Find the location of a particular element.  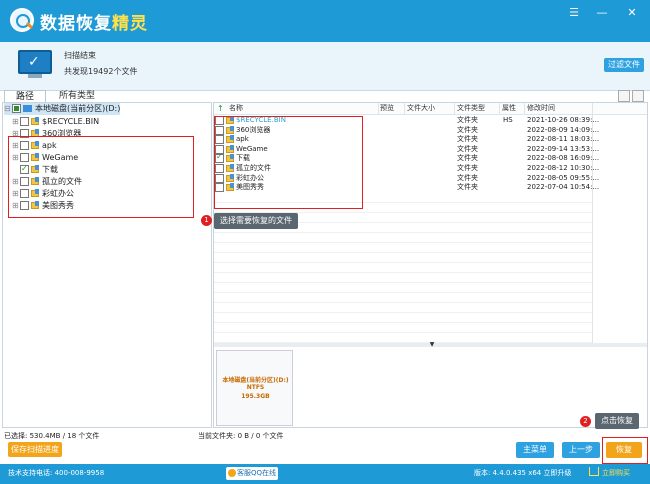

col-preview: 预览 is located at coordinates (387, 108).